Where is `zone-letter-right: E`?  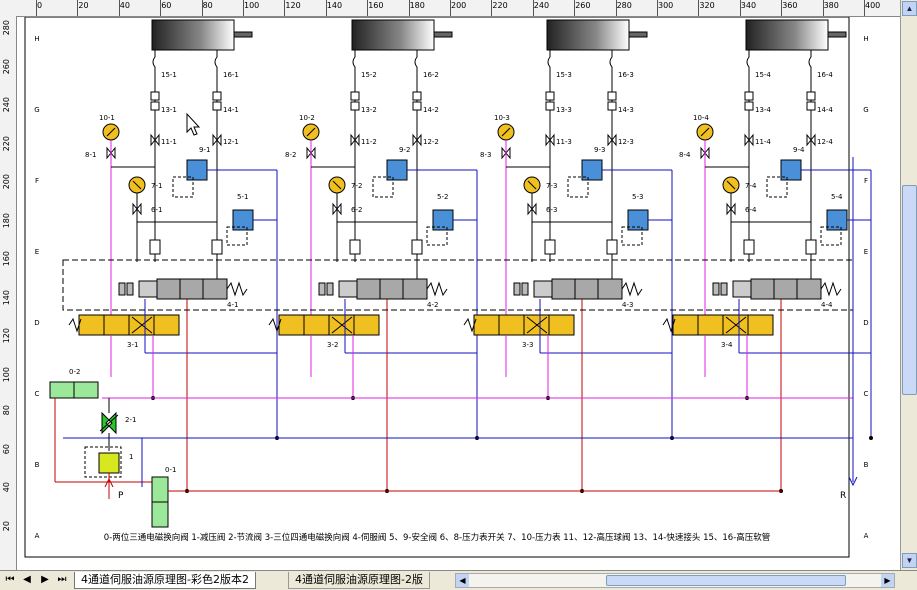
zone-letter-right: E is located at coordinates (866, 252).